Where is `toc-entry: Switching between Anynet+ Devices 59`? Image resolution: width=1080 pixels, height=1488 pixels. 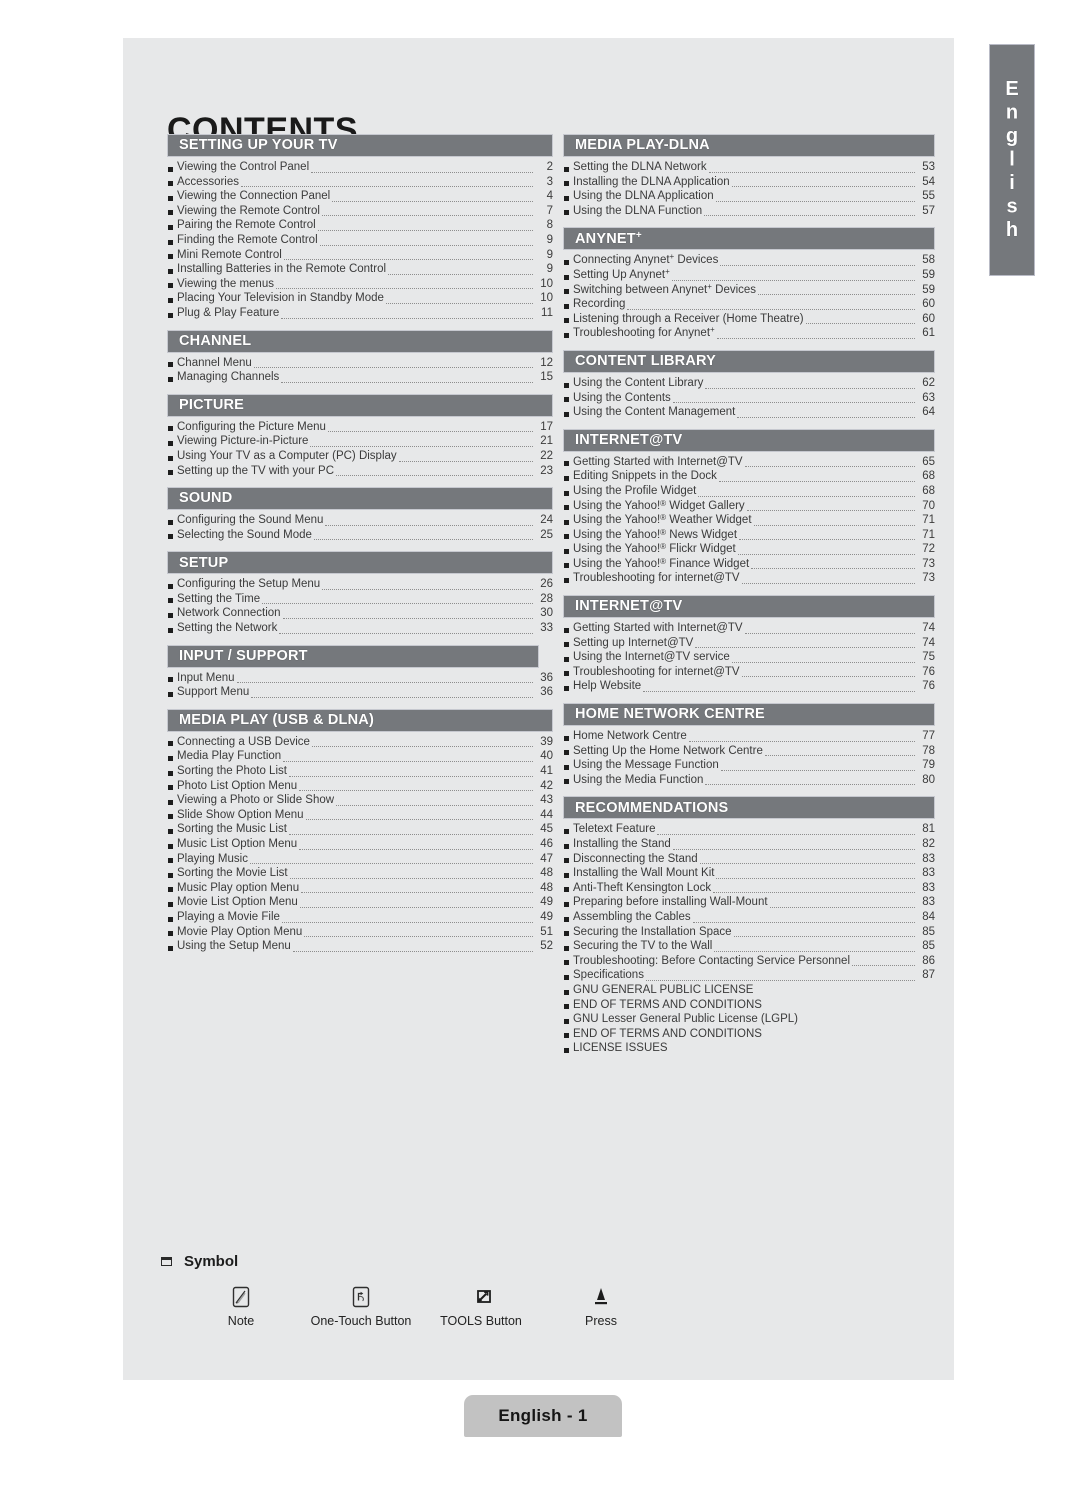
toc-entry: Switching between Anynet+ Devices 59 is located at coordinates (749, 290).